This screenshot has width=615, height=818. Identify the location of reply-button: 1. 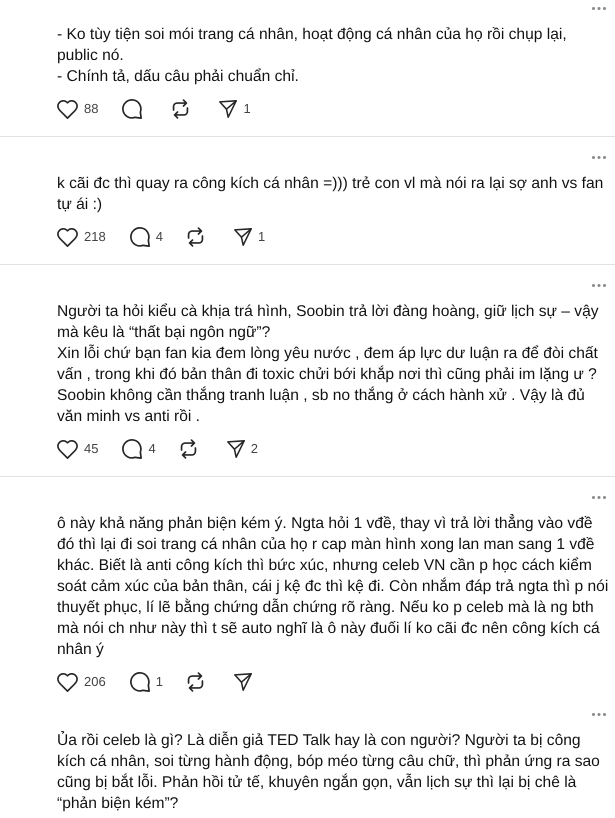
(146, 682).